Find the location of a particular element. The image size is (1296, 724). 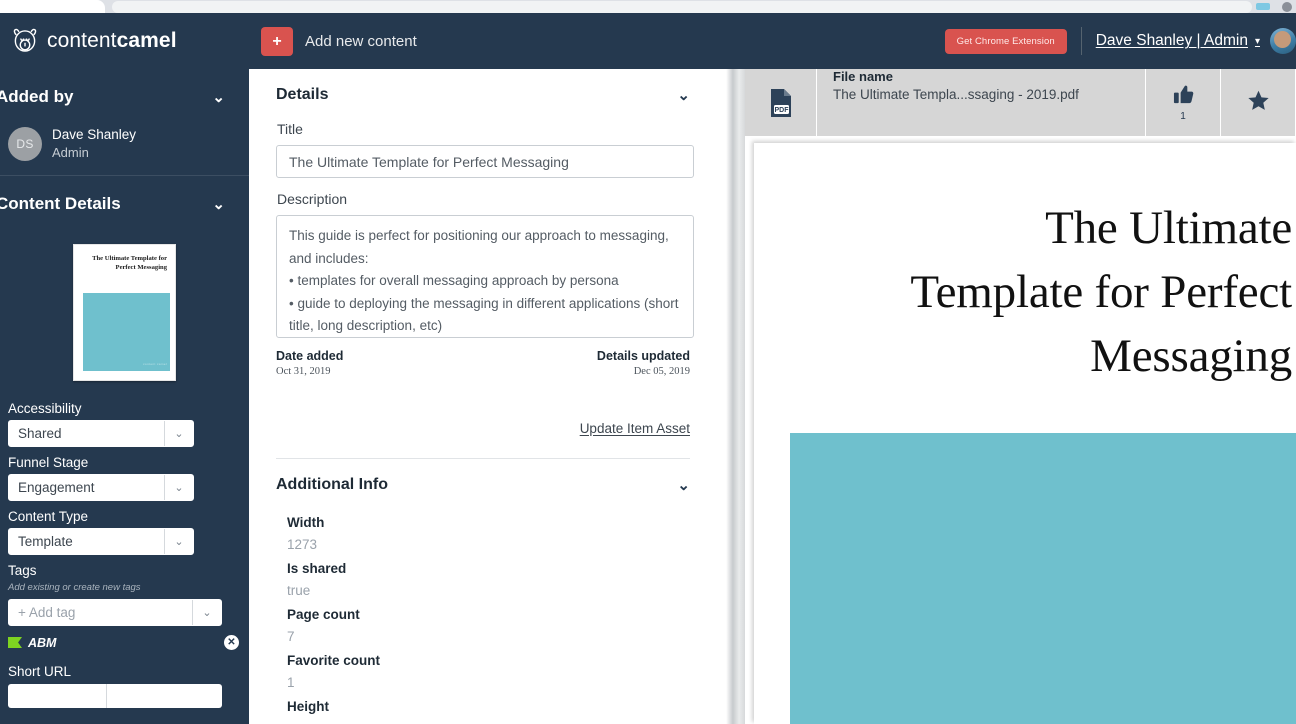

add-tag-placeholder: + Add tag is located at coordinates (47, 612).